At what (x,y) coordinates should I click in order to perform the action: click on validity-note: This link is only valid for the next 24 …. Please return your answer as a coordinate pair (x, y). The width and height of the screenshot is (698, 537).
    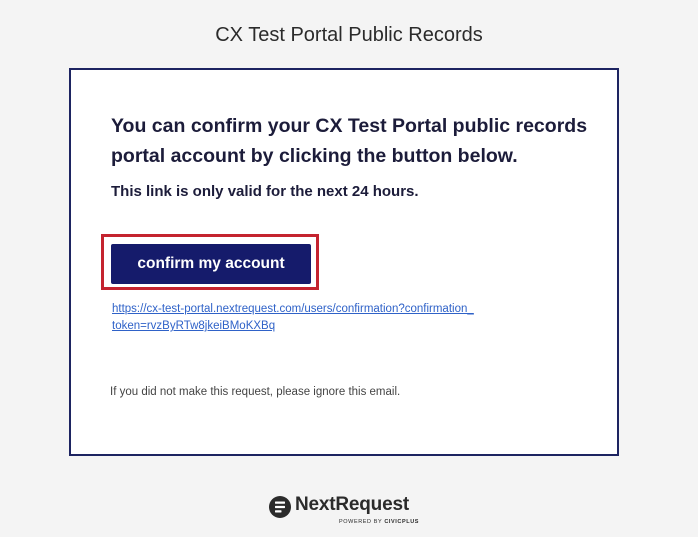
    Looking at the image, I should click on (265, 191).